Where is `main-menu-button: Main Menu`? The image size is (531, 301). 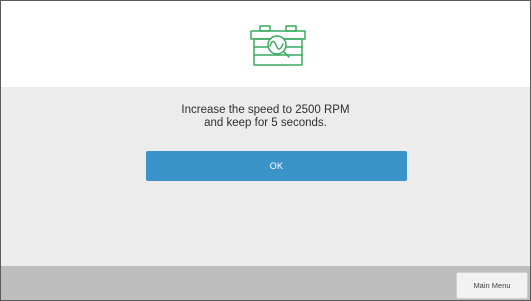 main-menu-button: Main Menu is located at coordinates (492, 285).